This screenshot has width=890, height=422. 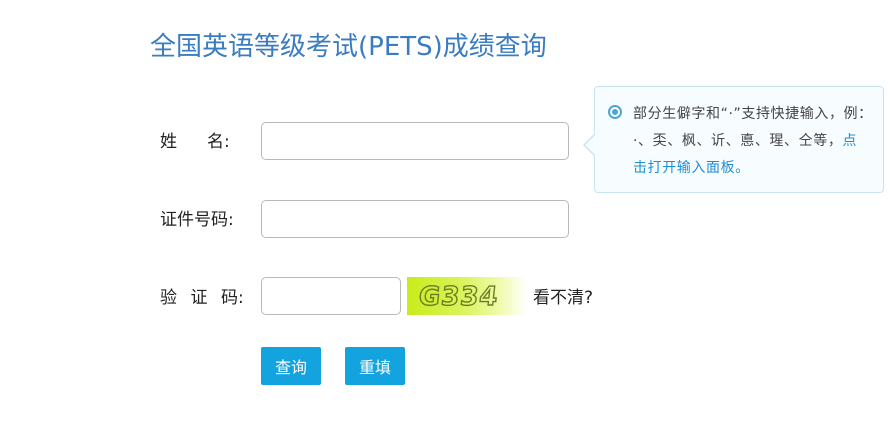 I want to click on id-number-input, so click(x=415, y=219).